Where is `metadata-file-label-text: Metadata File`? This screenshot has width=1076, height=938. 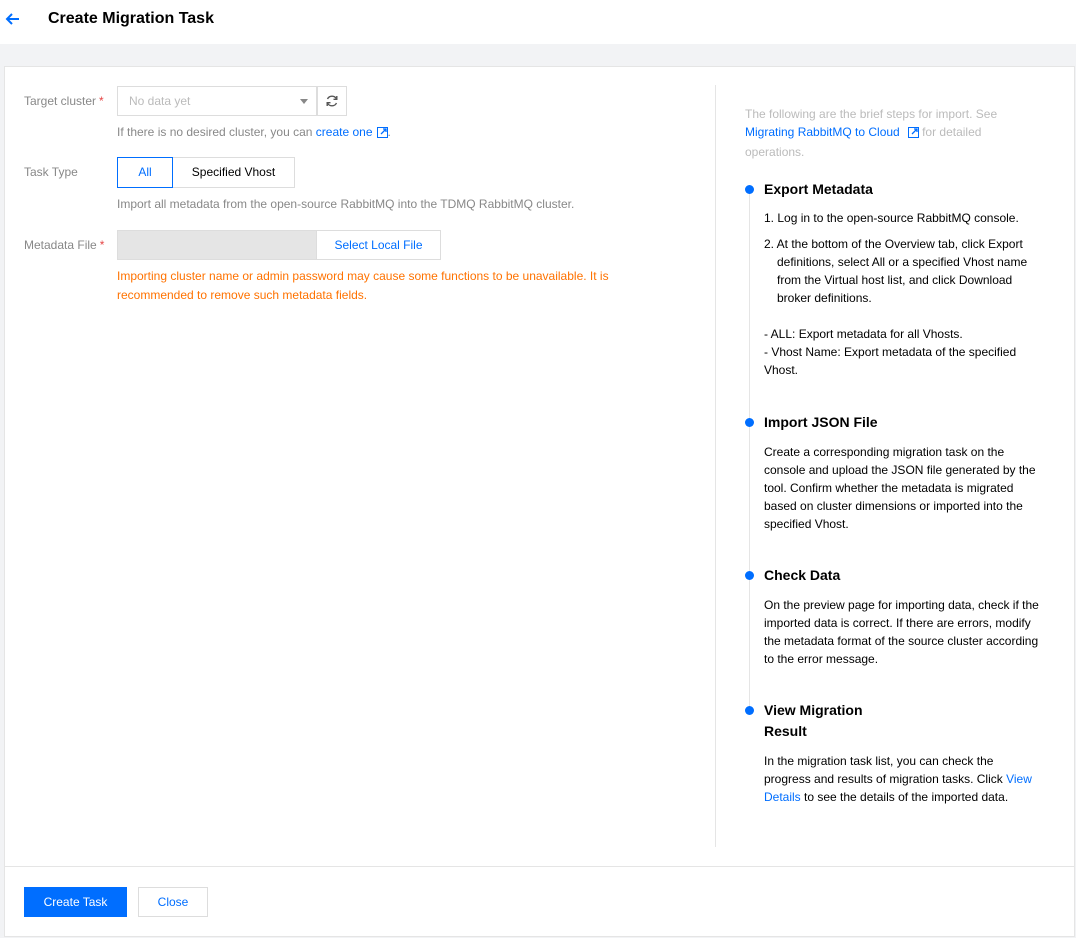 metadata-file-label-text: Metadata File is located at coordinates (60, 245).